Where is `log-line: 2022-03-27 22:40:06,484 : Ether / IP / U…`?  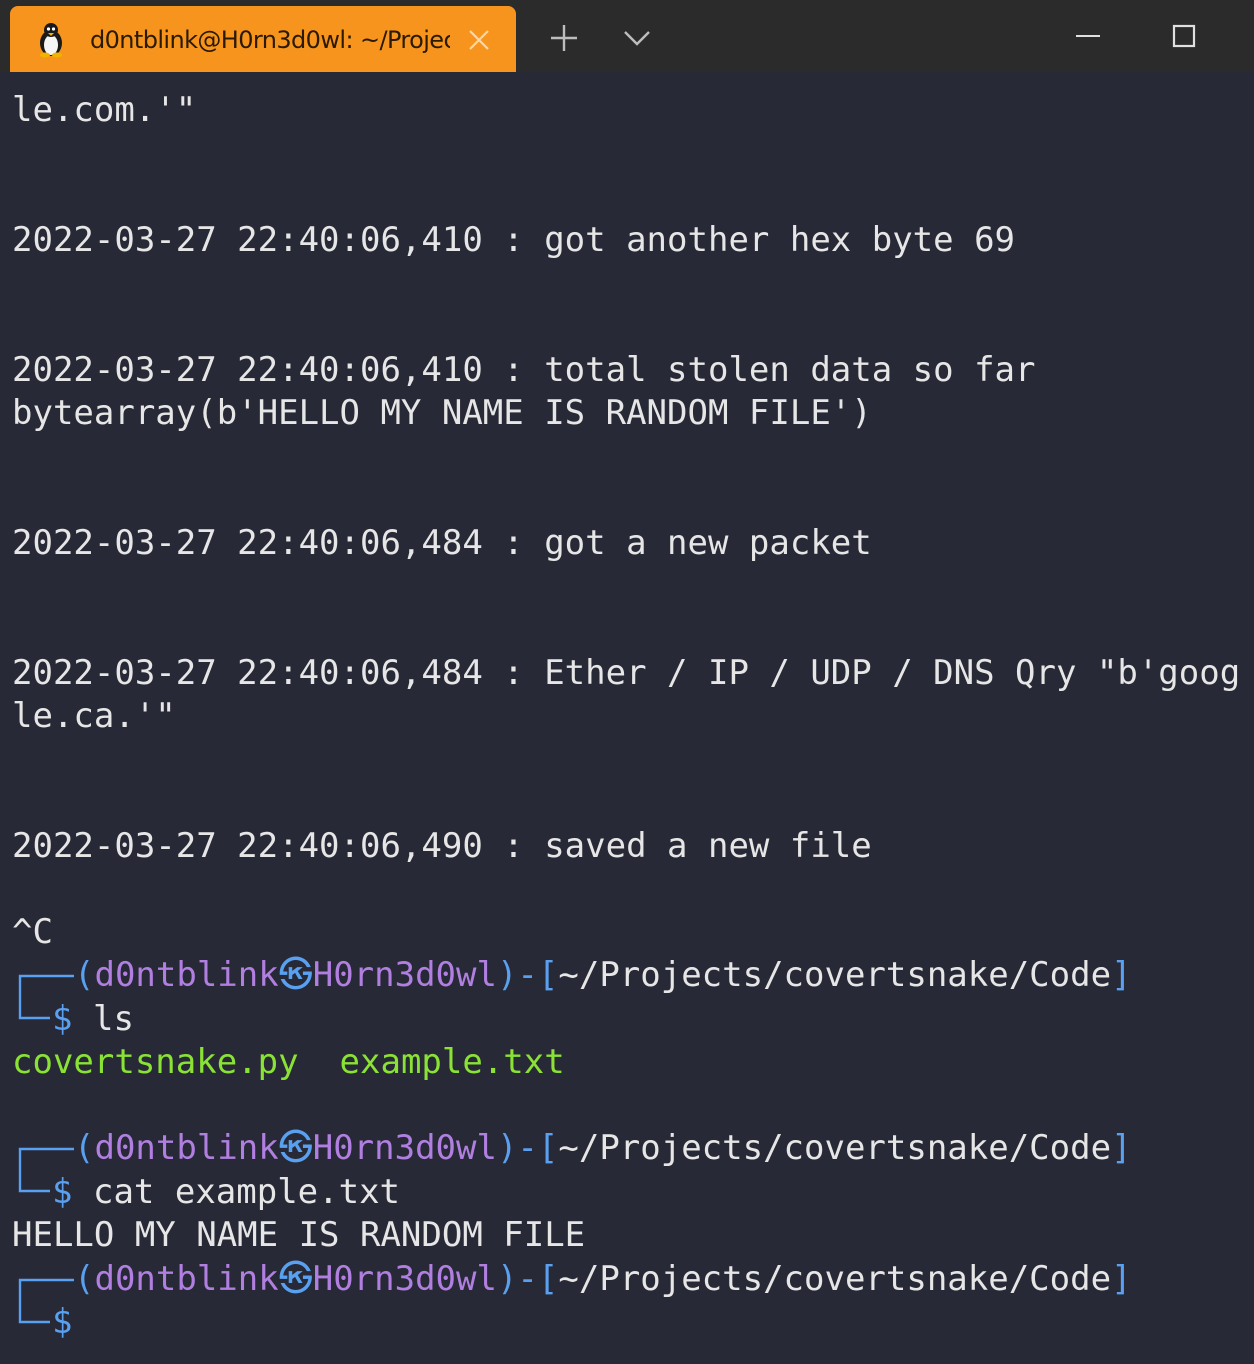 log-line: 2022-03-27 22:40:06,484 : Ether / IP / U… is located at coordinates (626, 673).